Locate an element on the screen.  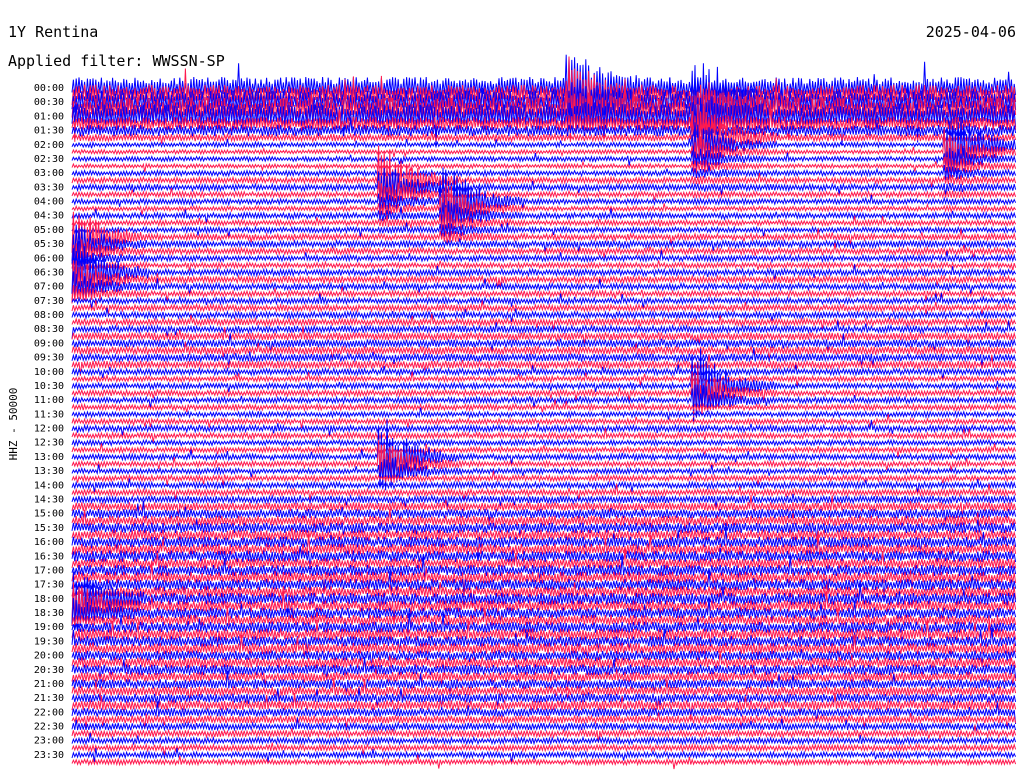
row-time-label: 18:00 is located at coordinates (49, 599).